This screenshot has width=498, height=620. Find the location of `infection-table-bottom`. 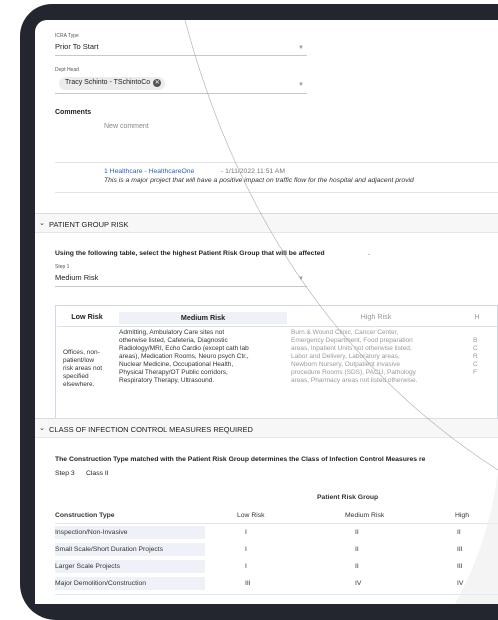

infection-table-bottom is located at coordinates (276, 594).